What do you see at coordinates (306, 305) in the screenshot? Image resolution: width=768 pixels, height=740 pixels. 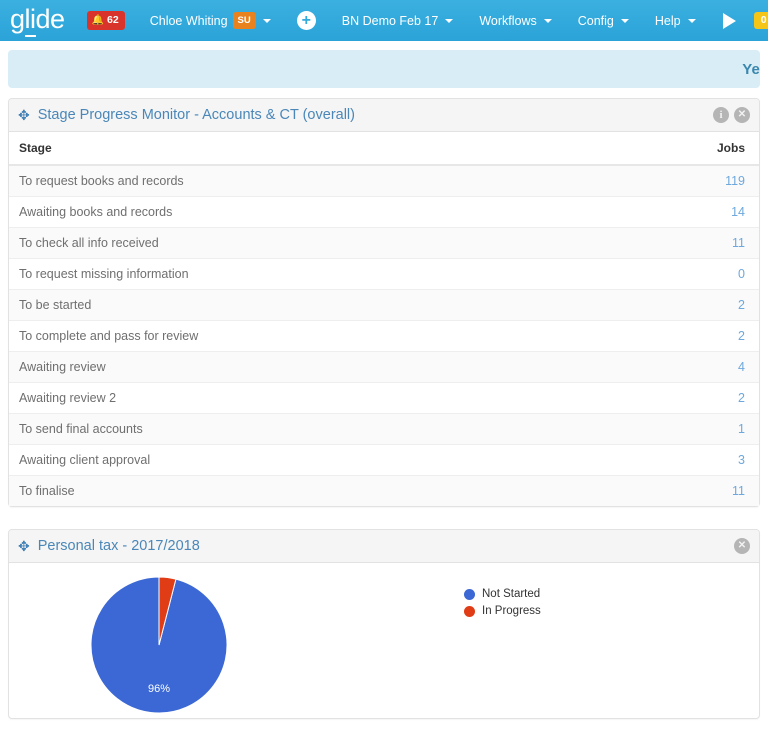 I see `cell-stage: To be started` at bounding box center [306, 305].